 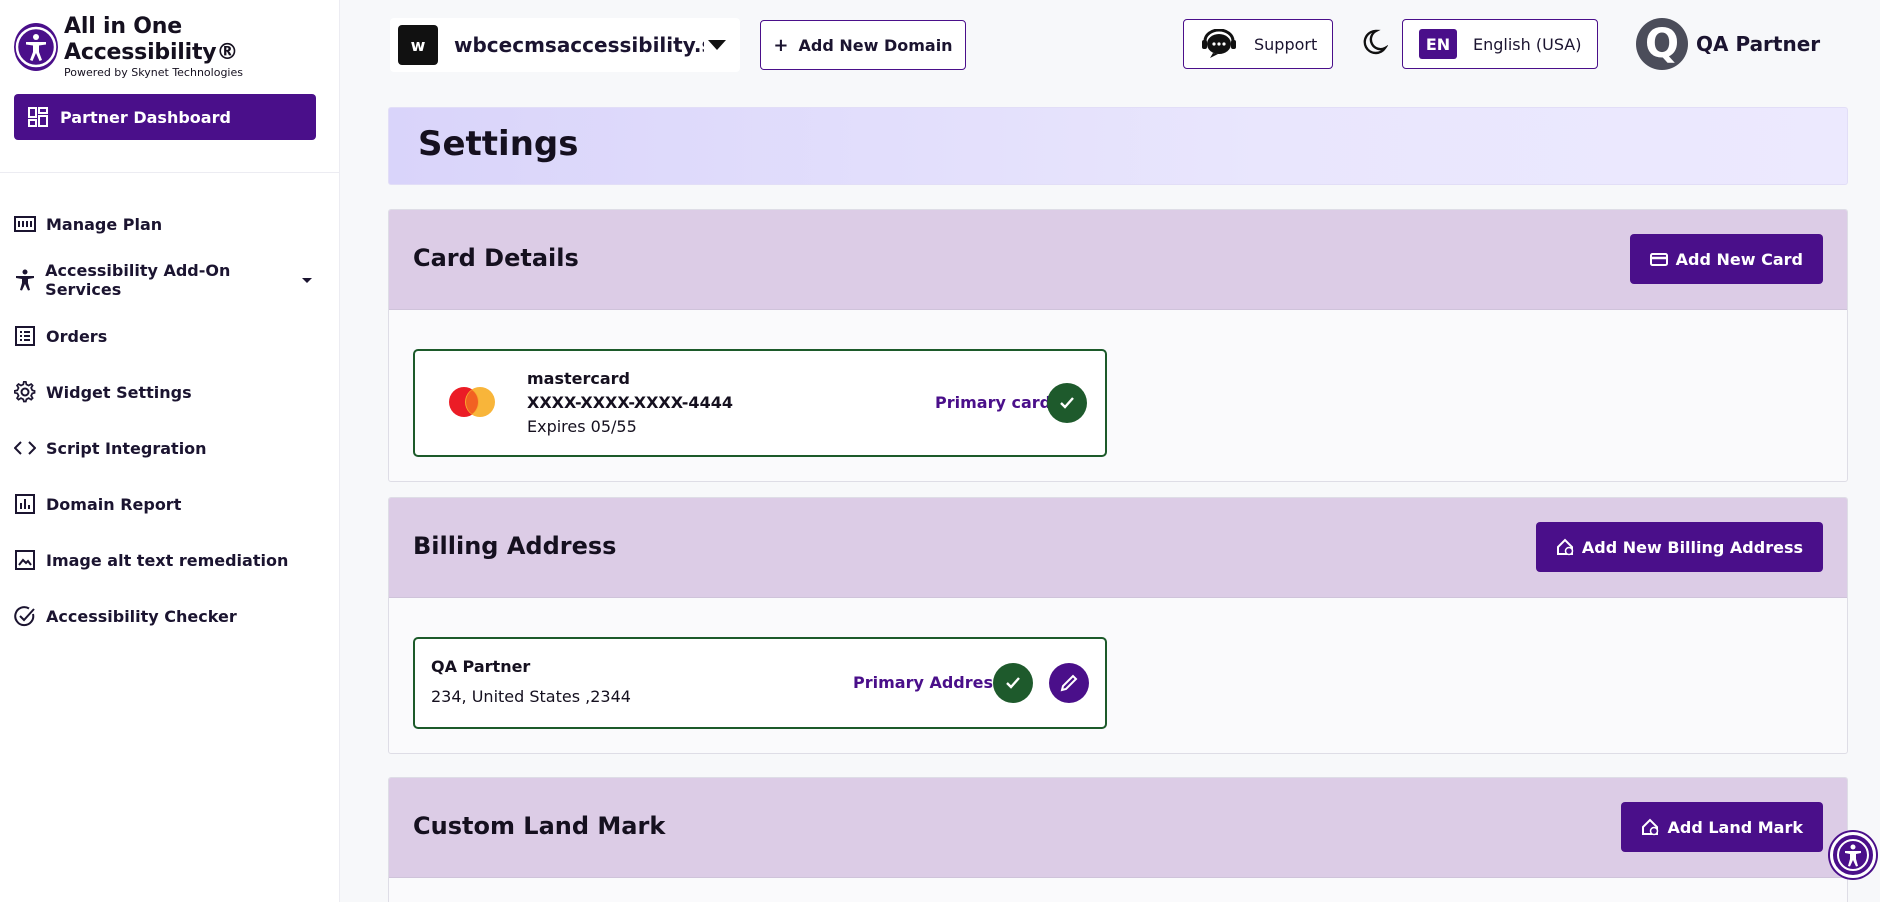 I want to click on caret-down-icon, so click(x=717, y=45).